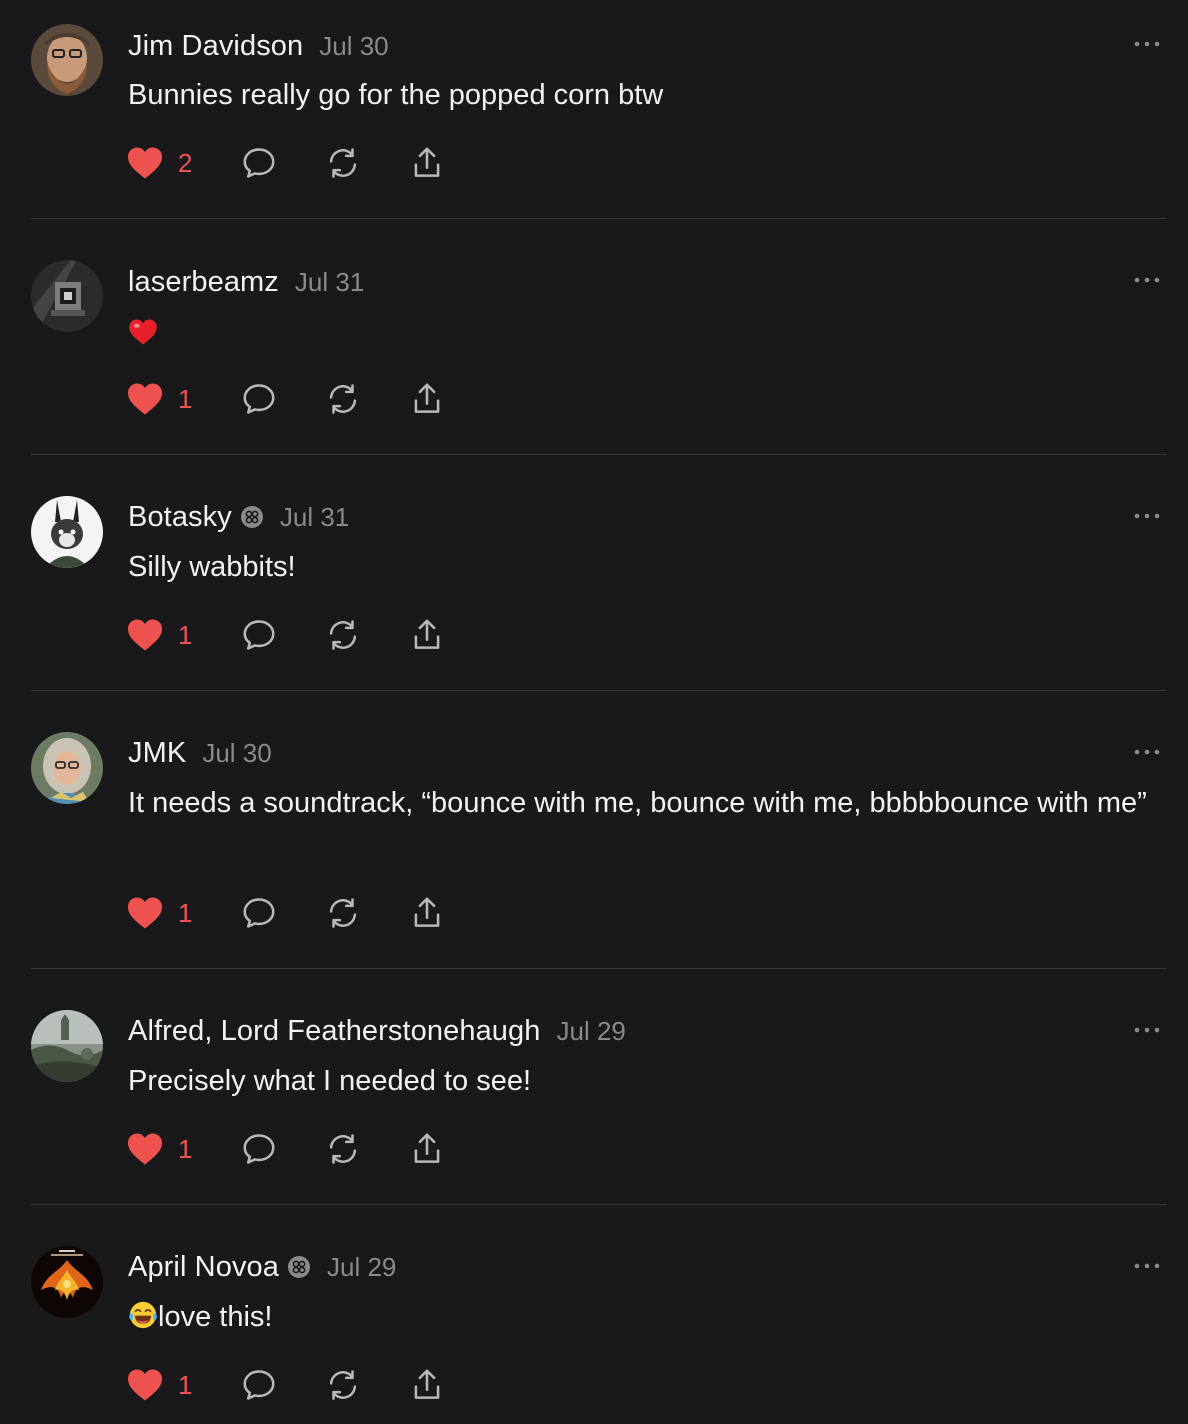  I want to click on comment-header: Botasky Jul 31, so click(238, 517).